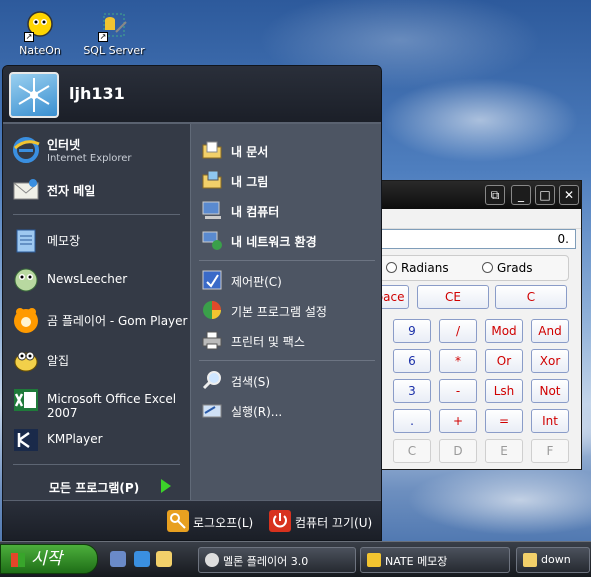  I want to click on calculator-display: 0., so click(477, 239).